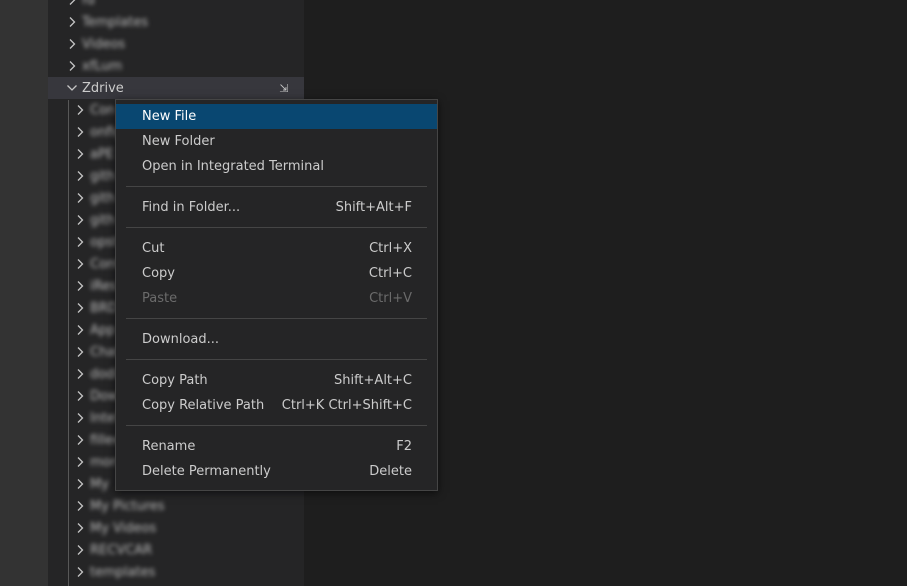 This screenshot has height=586, width=907. What do you see at coordinates (276, 248) in the screenshot?
I see `menu-item-cut: Cut Ctrl+X` at bounding box center [276, 248].